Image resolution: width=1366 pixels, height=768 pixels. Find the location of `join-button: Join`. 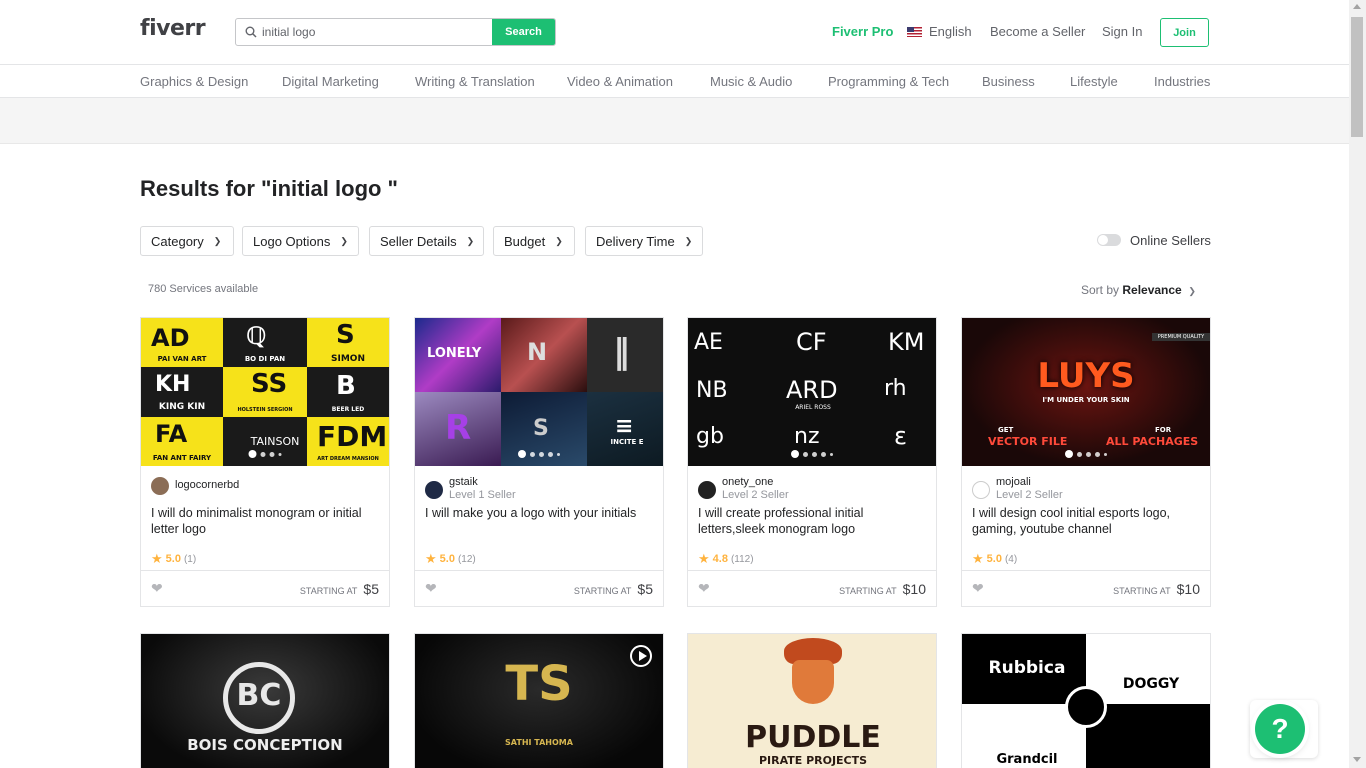

join-button: Join is located at coordinates (1184, 32).